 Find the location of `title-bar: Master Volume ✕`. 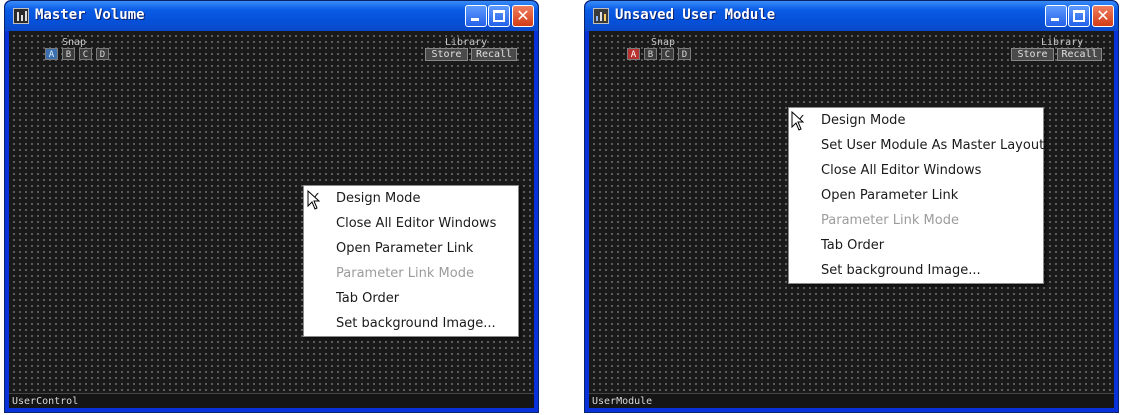

title-bar: Master Volume ✕ is located at coordinates (271, 16).